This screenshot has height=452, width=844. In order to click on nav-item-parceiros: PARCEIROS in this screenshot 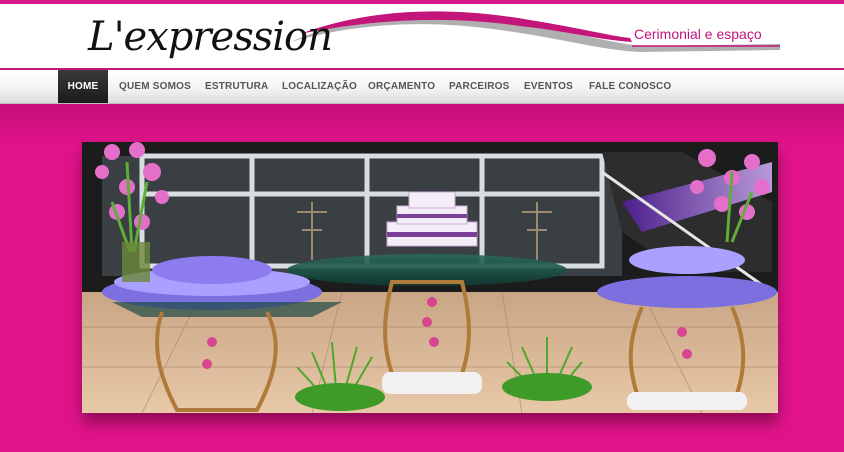, I will do `click(479, 86)`.